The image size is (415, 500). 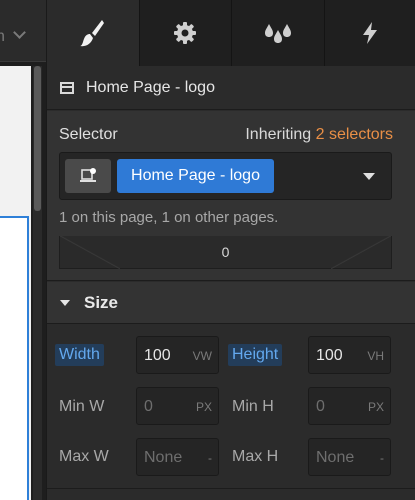 I want to click on tab-style, so click(x=93, y=33).